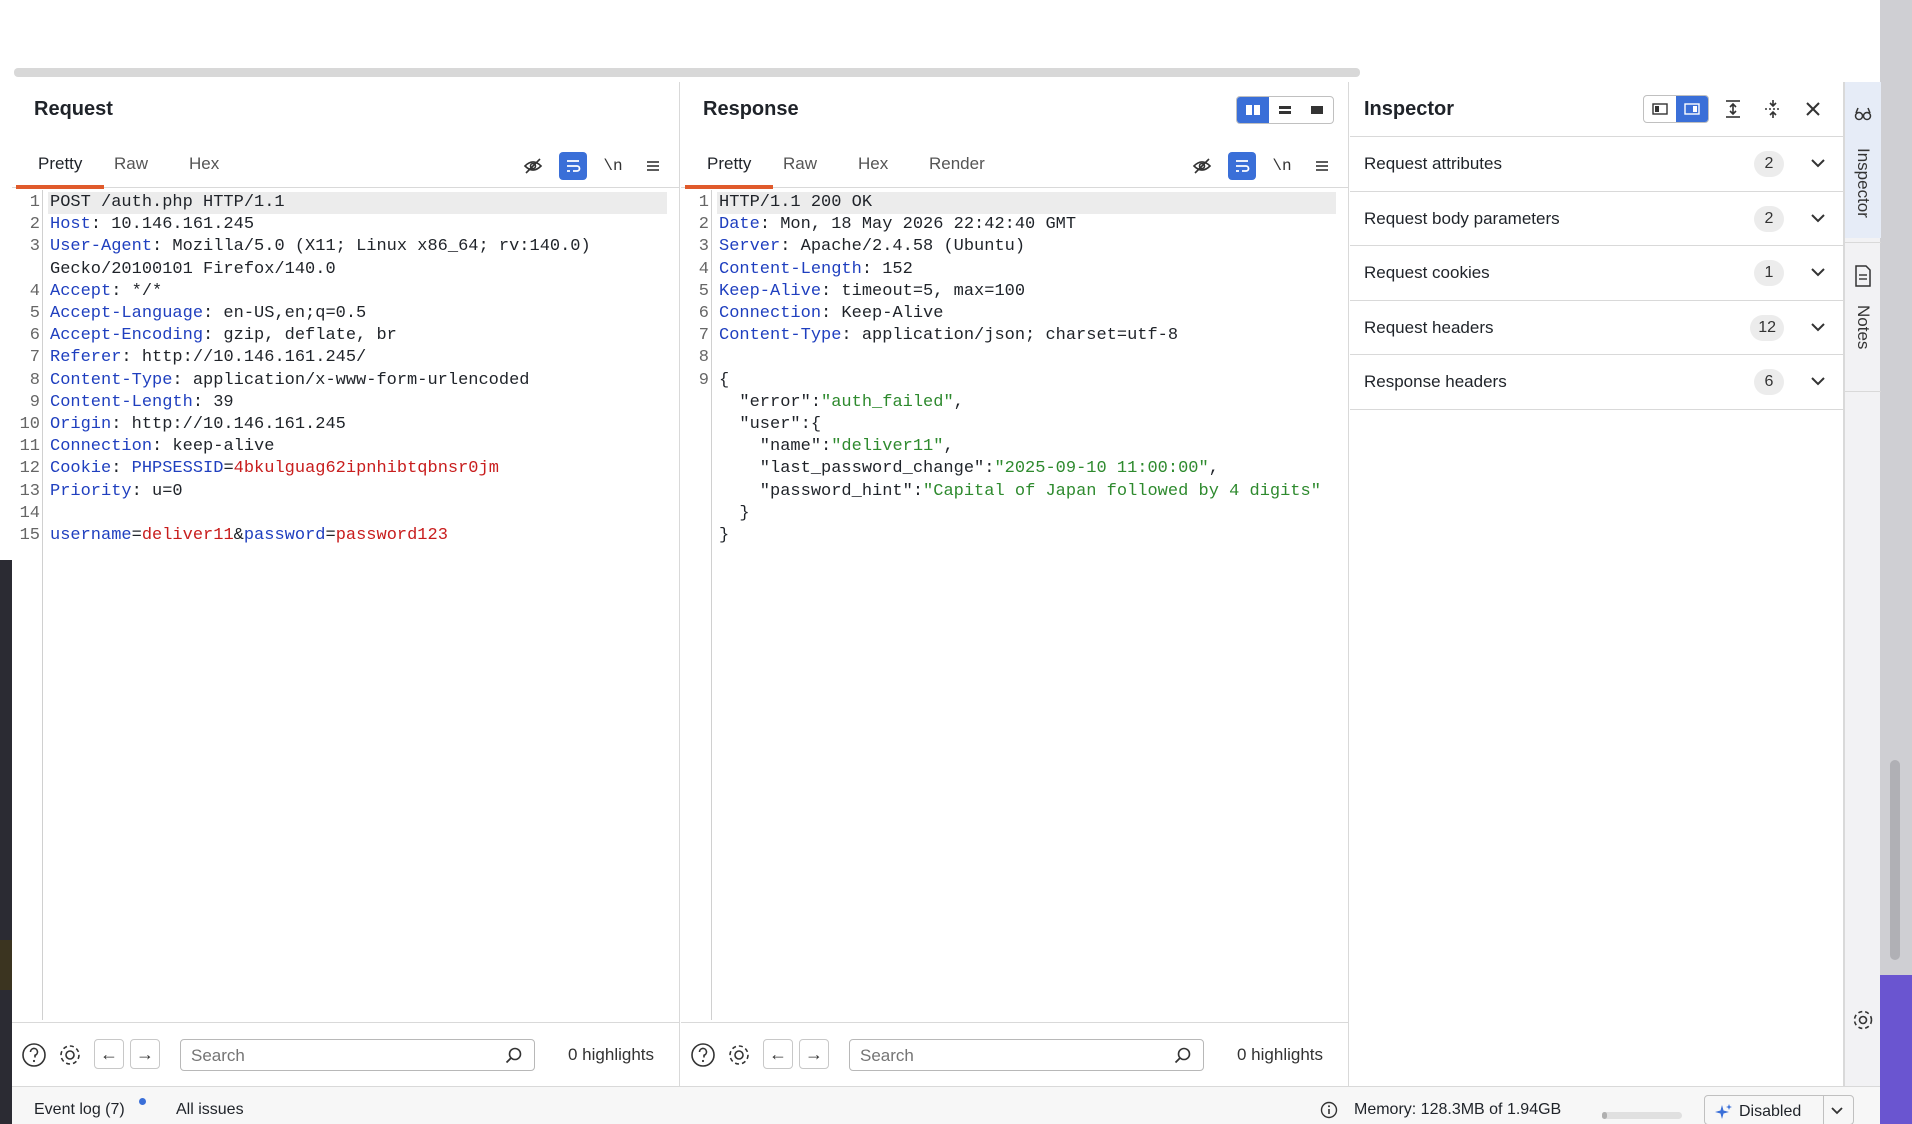  Describe the element at coordinates (131, 166) in the screenshot. I see `request-tab-raw: Raw` at that location.